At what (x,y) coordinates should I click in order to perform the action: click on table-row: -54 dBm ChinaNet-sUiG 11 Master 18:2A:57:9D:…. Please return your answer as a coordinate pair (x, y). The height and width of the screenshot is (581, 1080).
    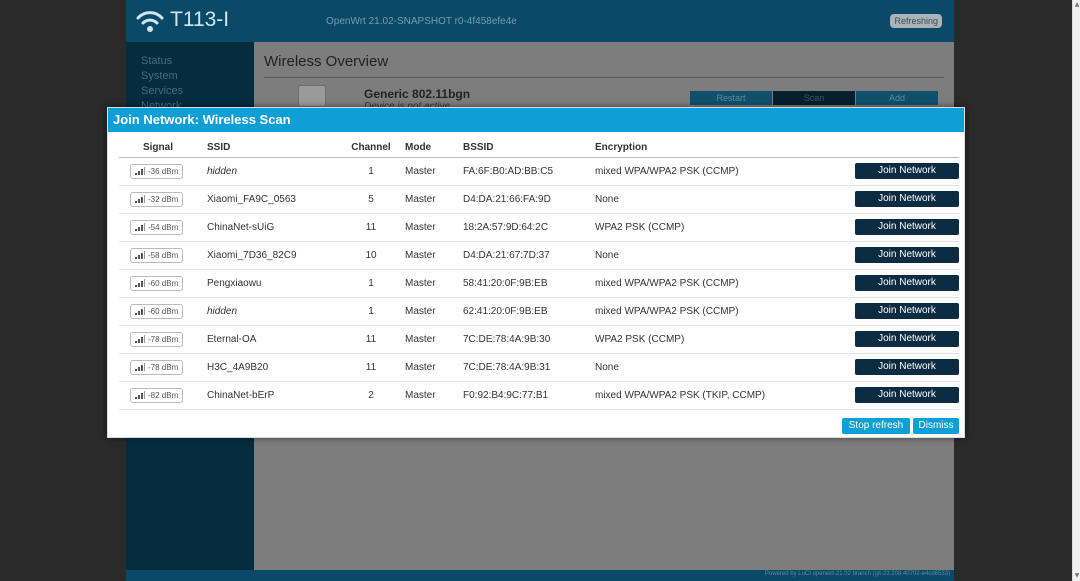
    Looking at the image, I should click on (539, 227).